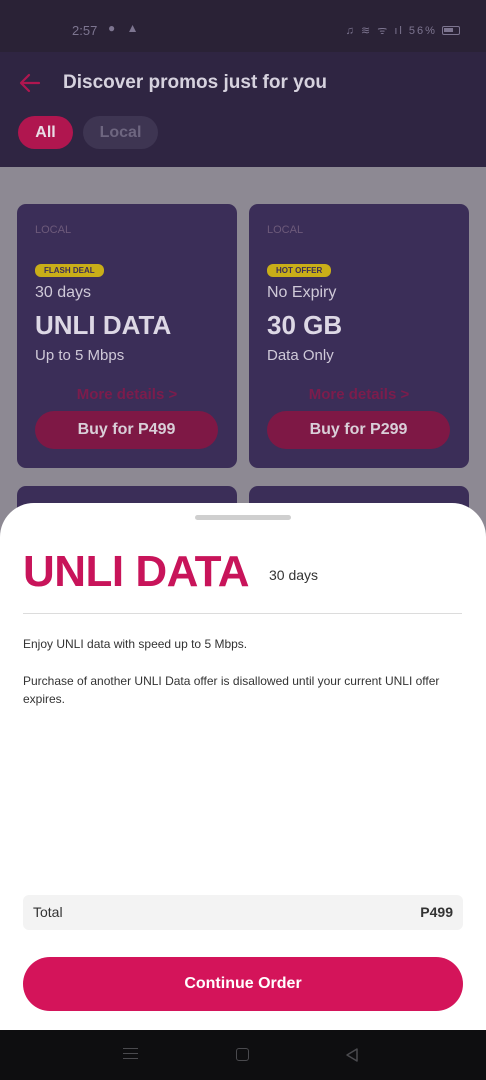 Image resolution: width=486 pixels, height=1080 pixels. I want to click on promo-period: No Expiry, so click(302, 292).